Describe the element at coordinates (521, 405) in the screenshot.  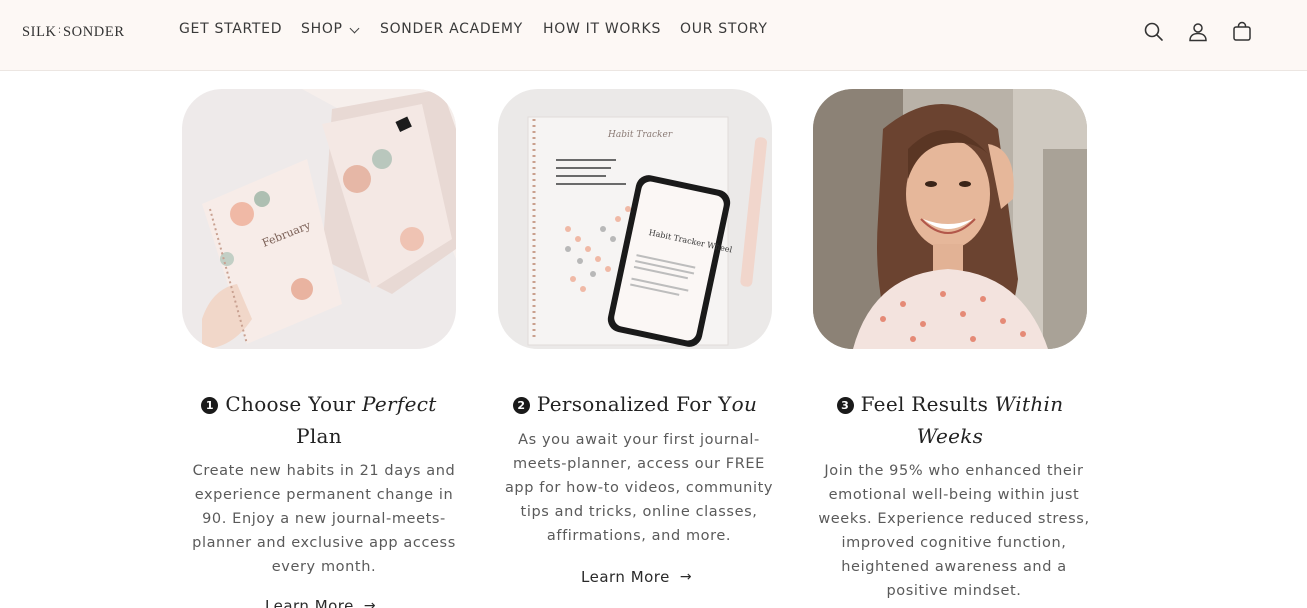
I see `step-number-badge: 2` at that location.